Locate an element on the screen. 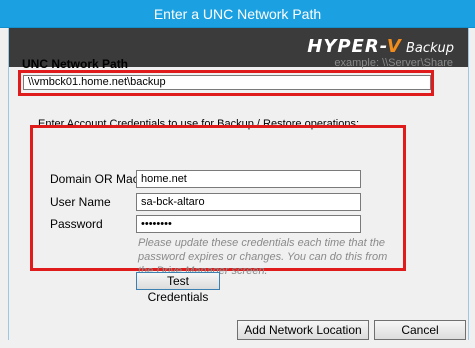 The width and height of the screenshot is (475, 348). product-logo: HYPER-V Backup is located at coordinates (380, 46).